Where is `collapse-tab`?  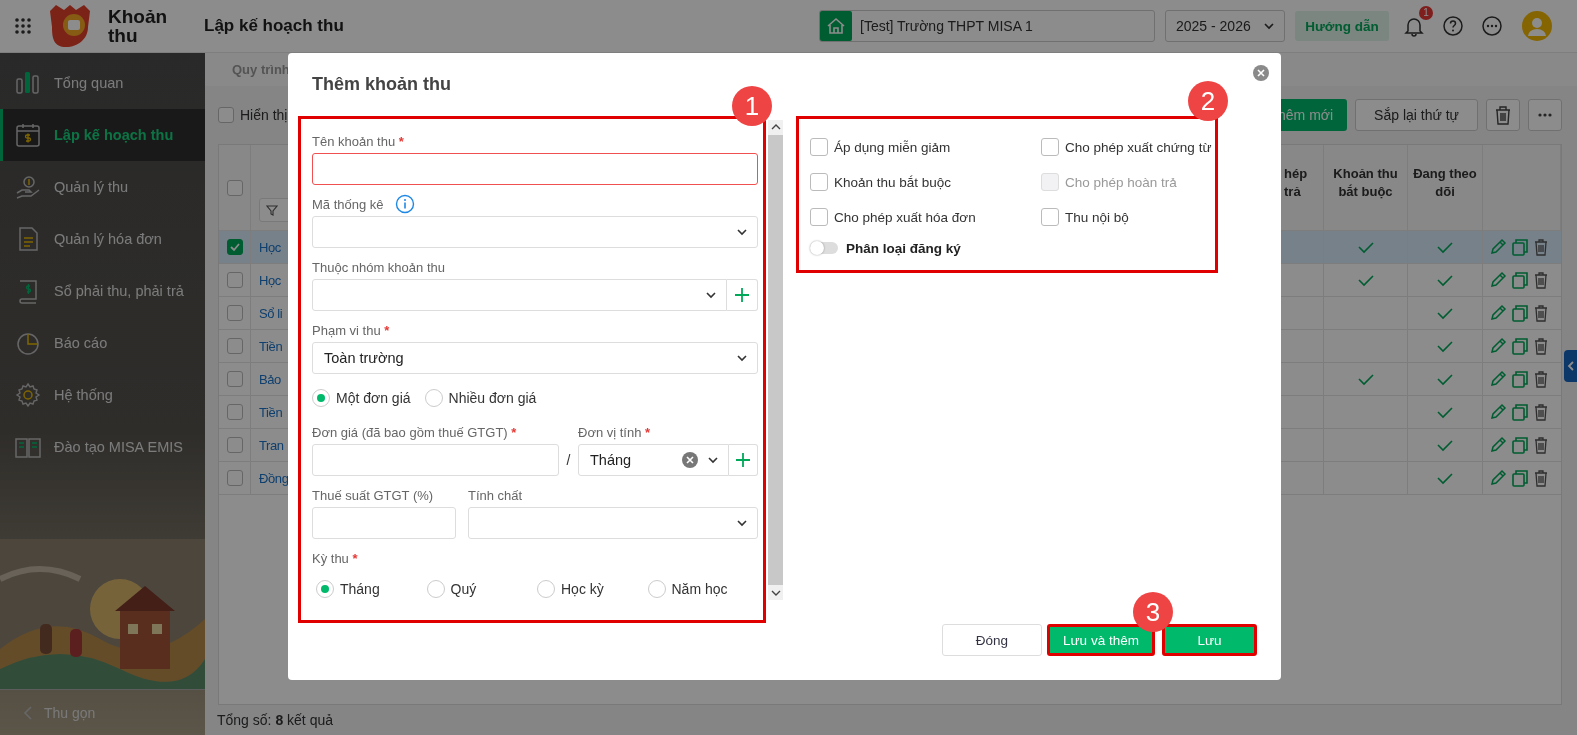
collapse-tab is located at coordinates (1570, 366).